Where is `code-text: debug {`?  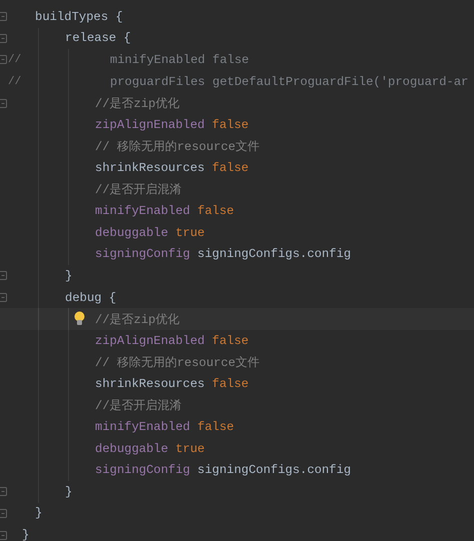
code-text: debug { is located at coordinates (90, 297).